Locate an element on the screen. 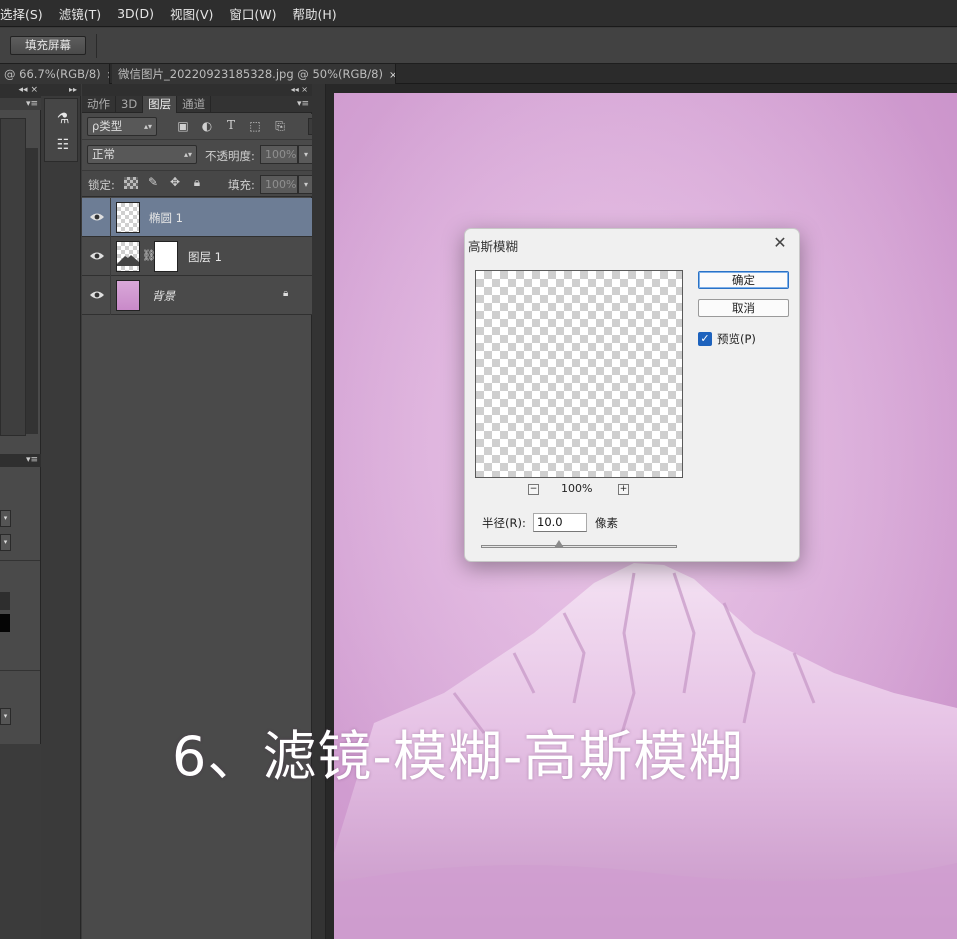 Image resolution: width=957 pixels, height=939 pixels. tab-layers: 图层 is located at coordinates (160, 104).